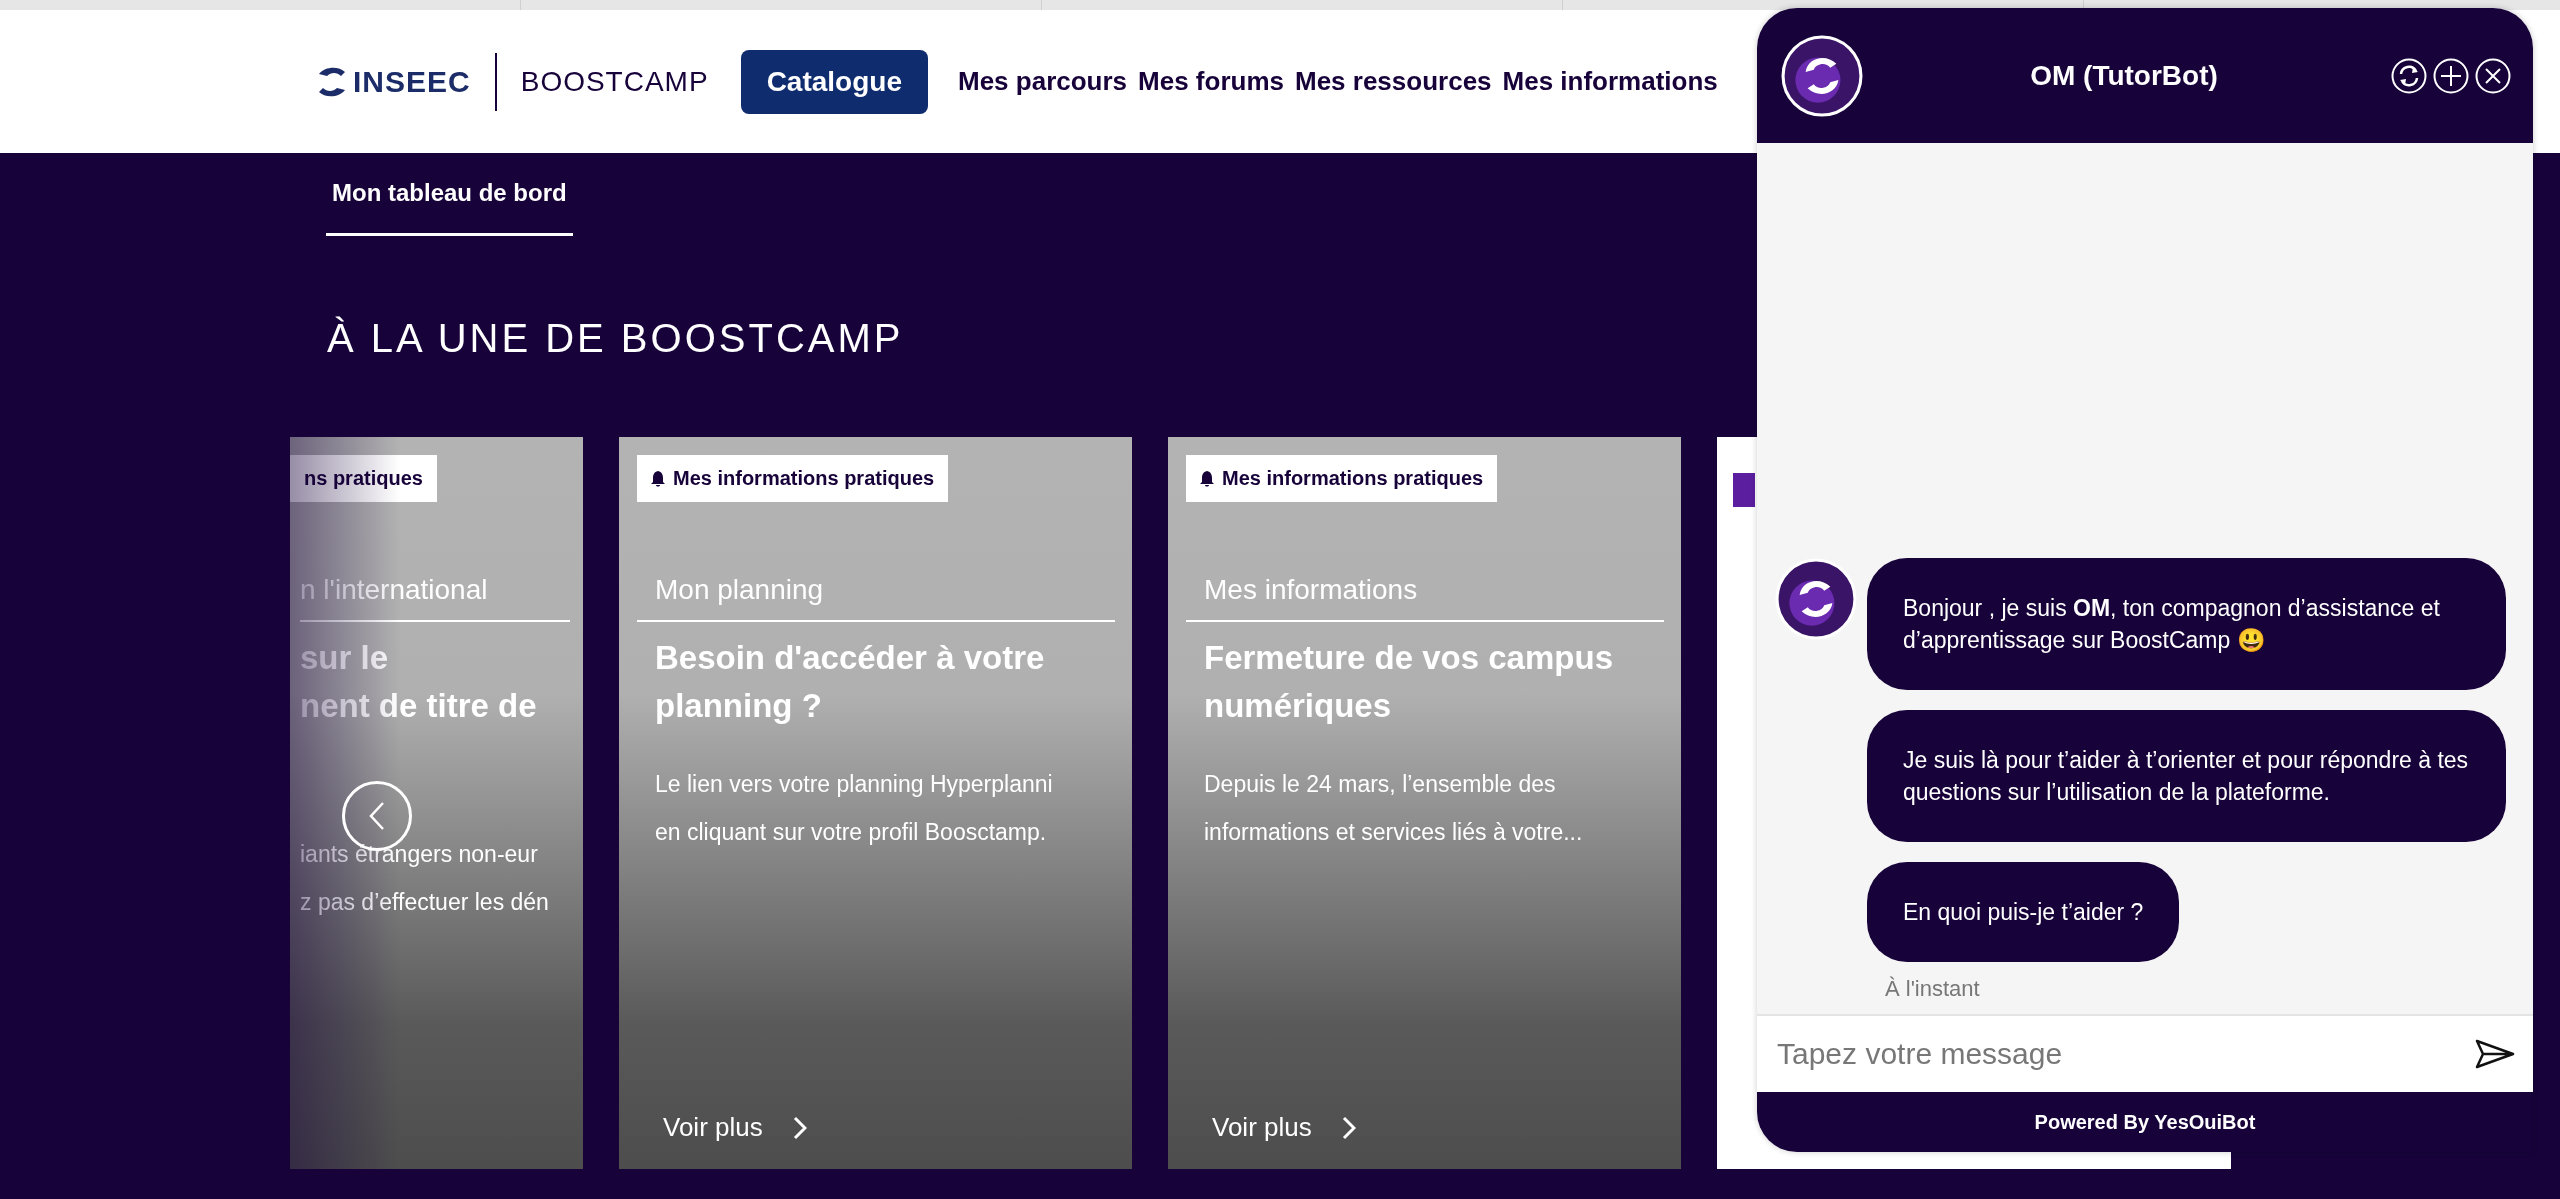  I want to click on card-excerpt: Le lien vers votre planning Hyperplanni en cliquant sur votre profil Boosctamp., so click(854, 808).